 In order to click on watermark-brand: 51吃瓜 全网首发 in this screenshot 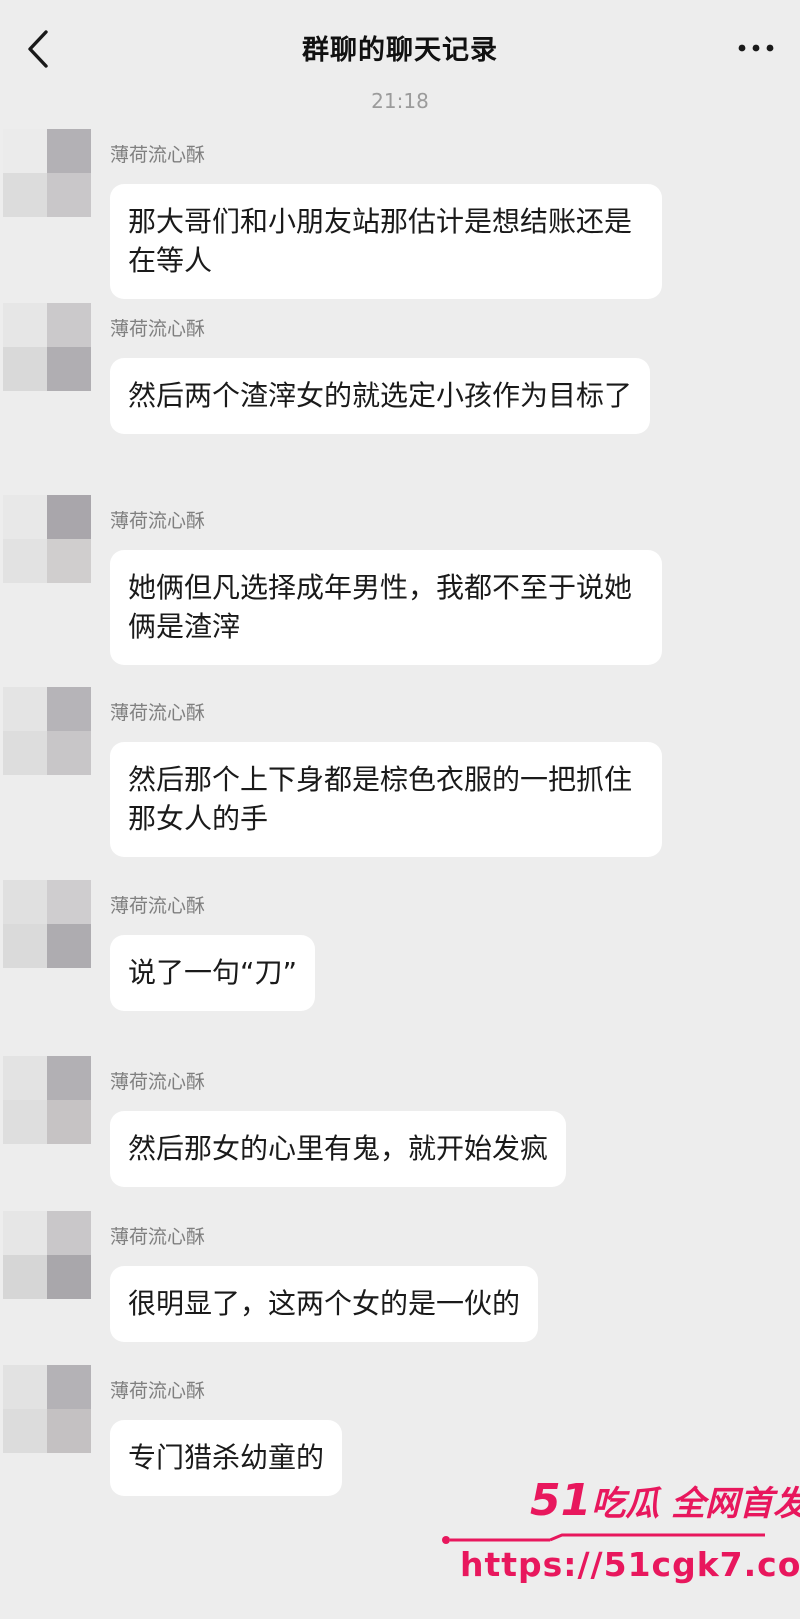, I will do `click(665, 1500)`.